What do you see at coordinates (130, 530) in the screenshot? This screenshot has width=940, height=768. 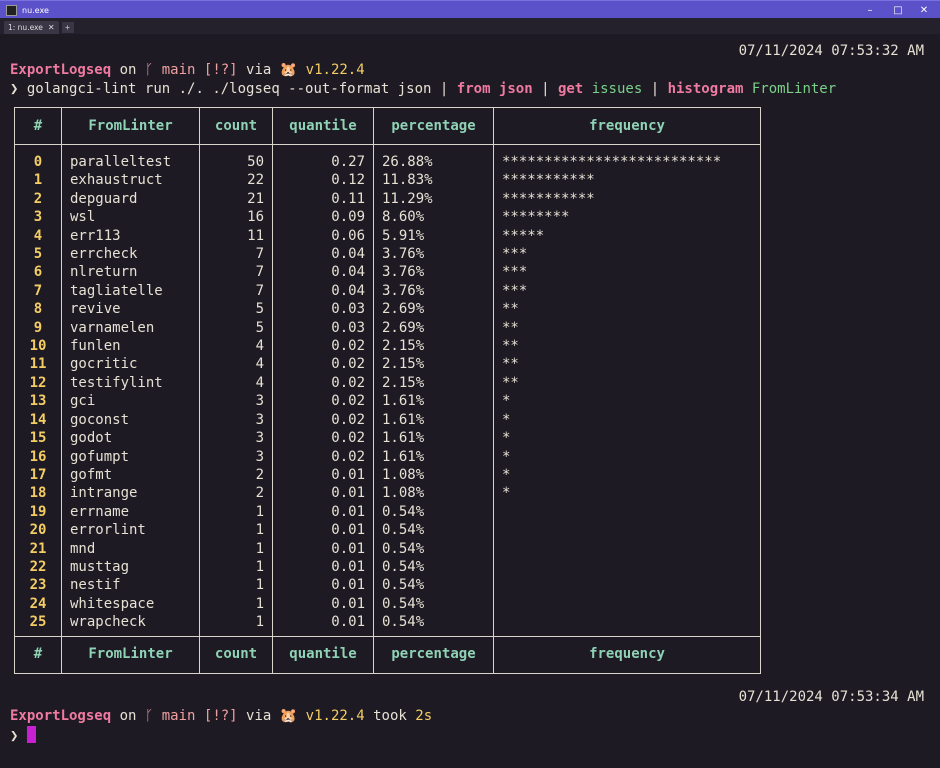 I see `cell-linter: errorlint` at bounding box center [130, 530].